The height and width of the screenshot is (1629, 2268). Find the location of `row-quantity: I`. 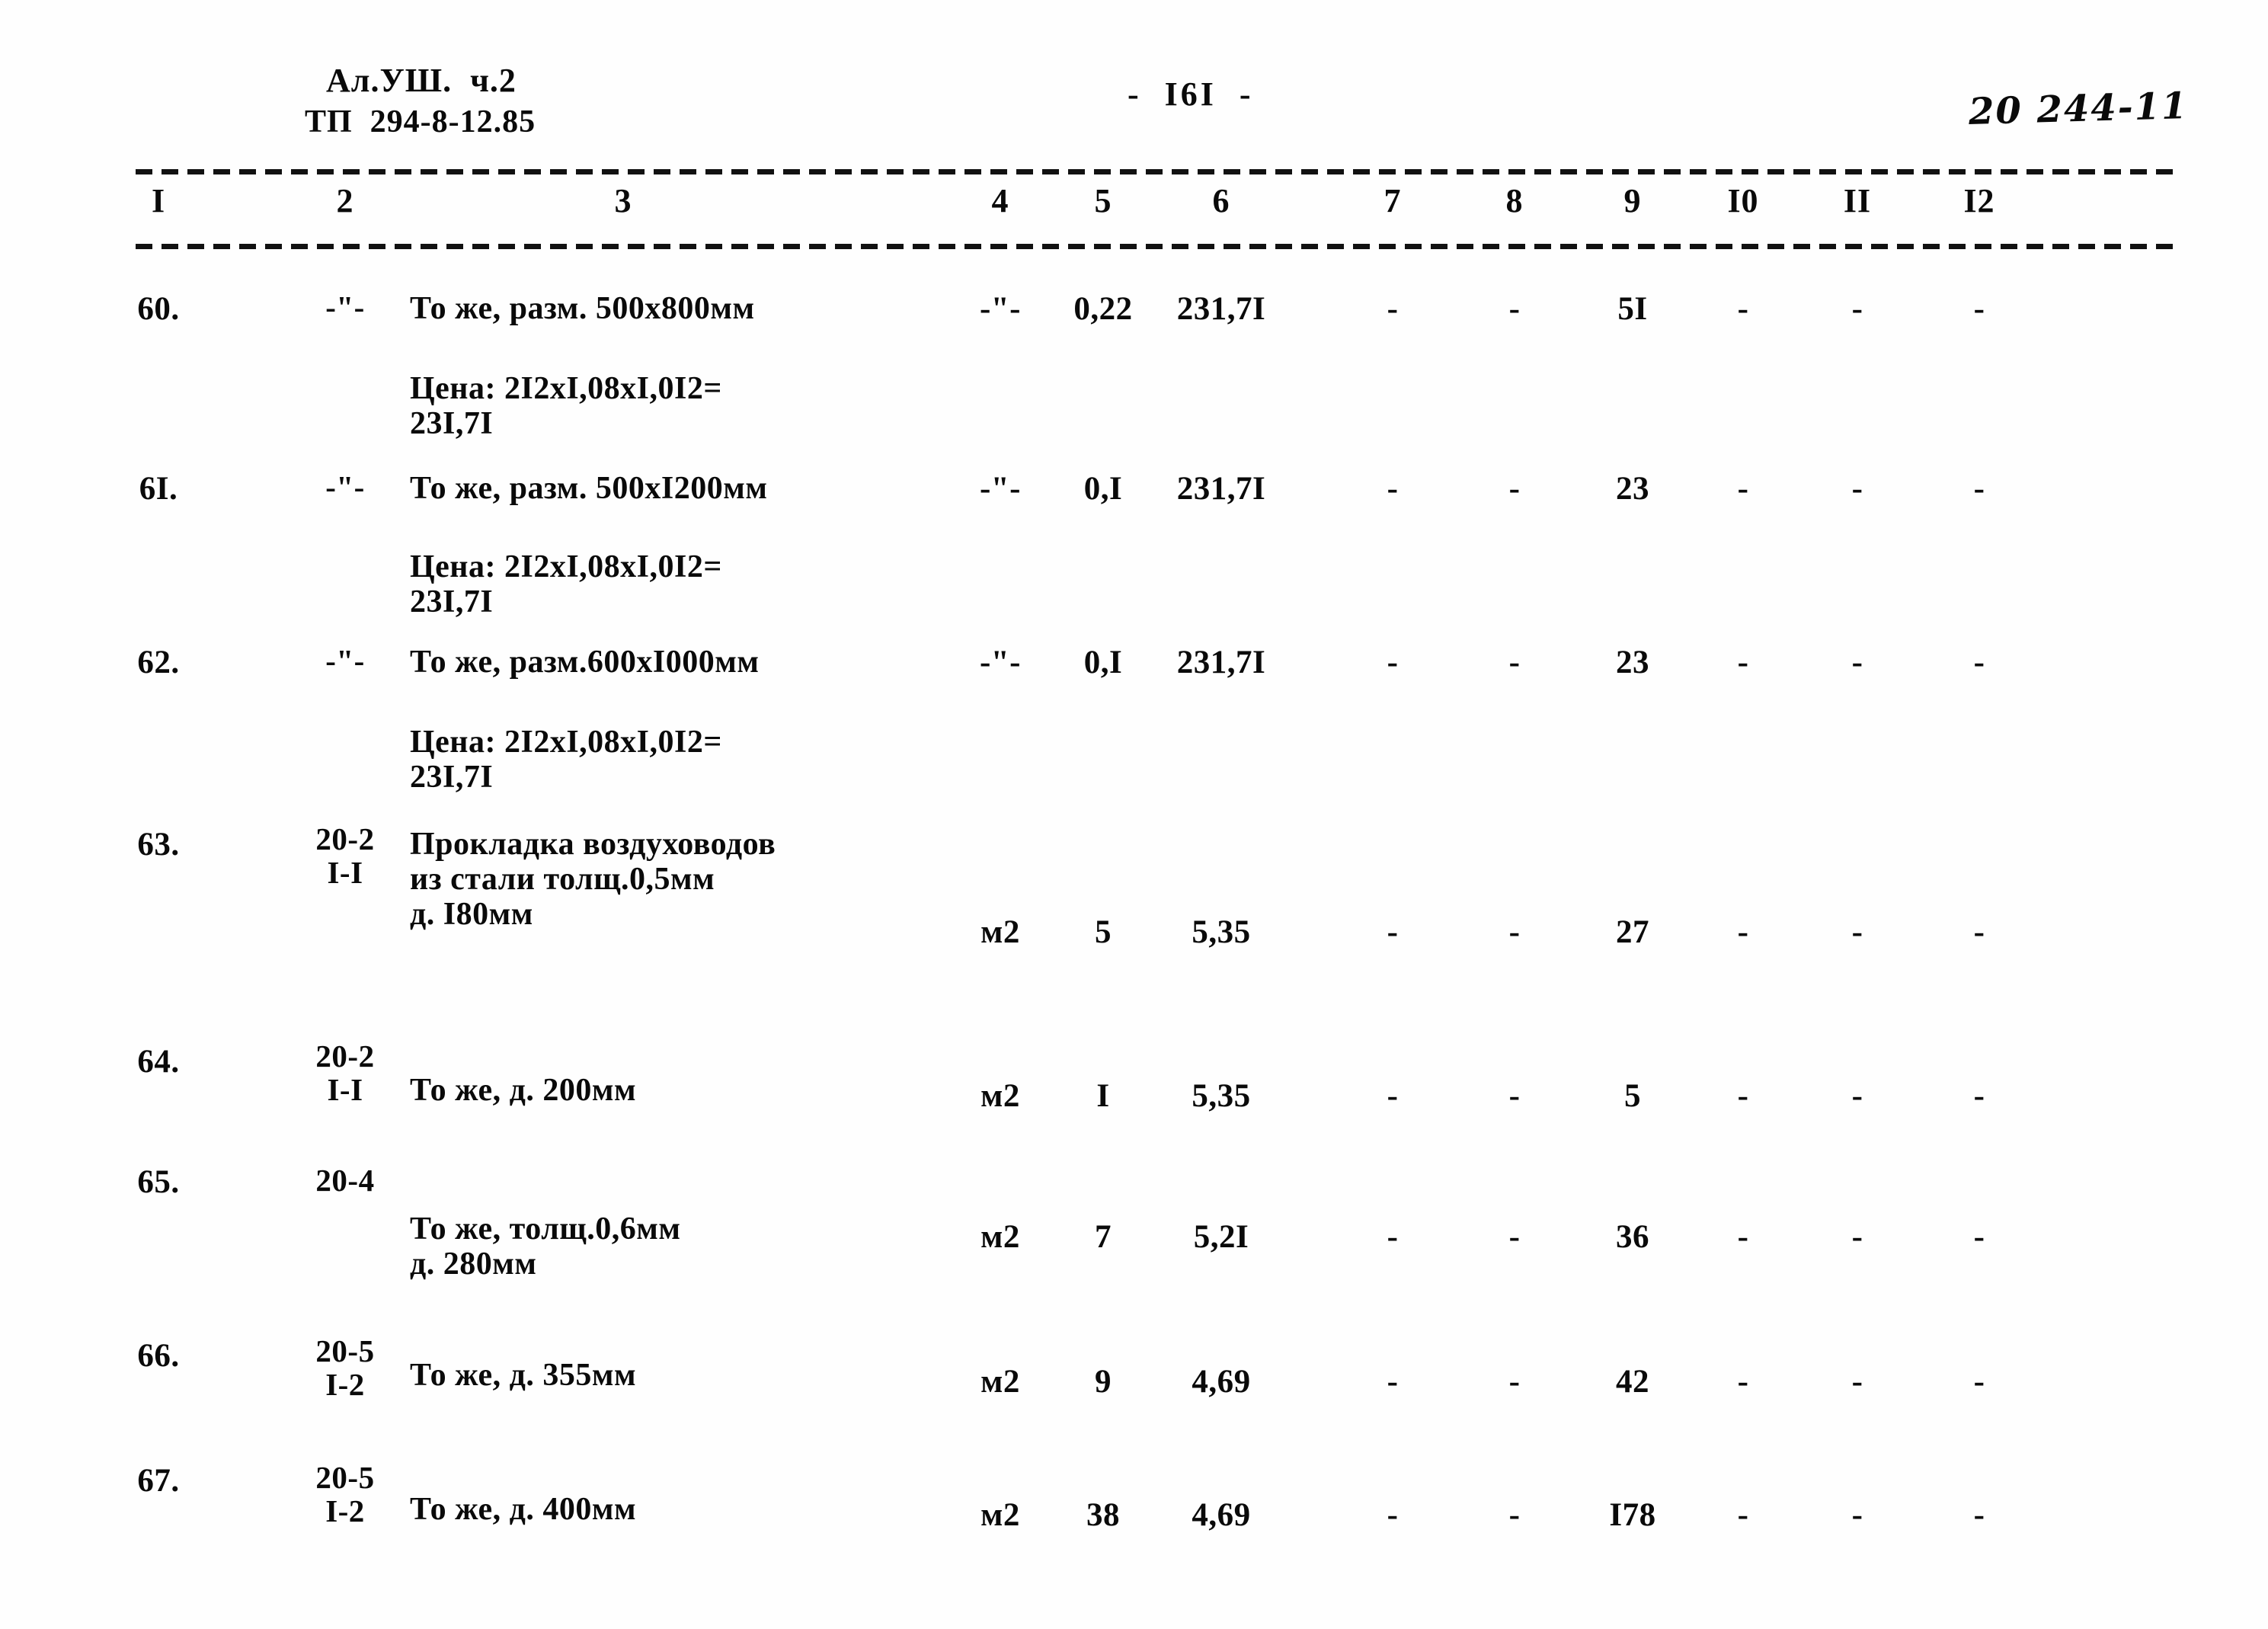

row-quantity: I is located at coordinates (1103, 1096).